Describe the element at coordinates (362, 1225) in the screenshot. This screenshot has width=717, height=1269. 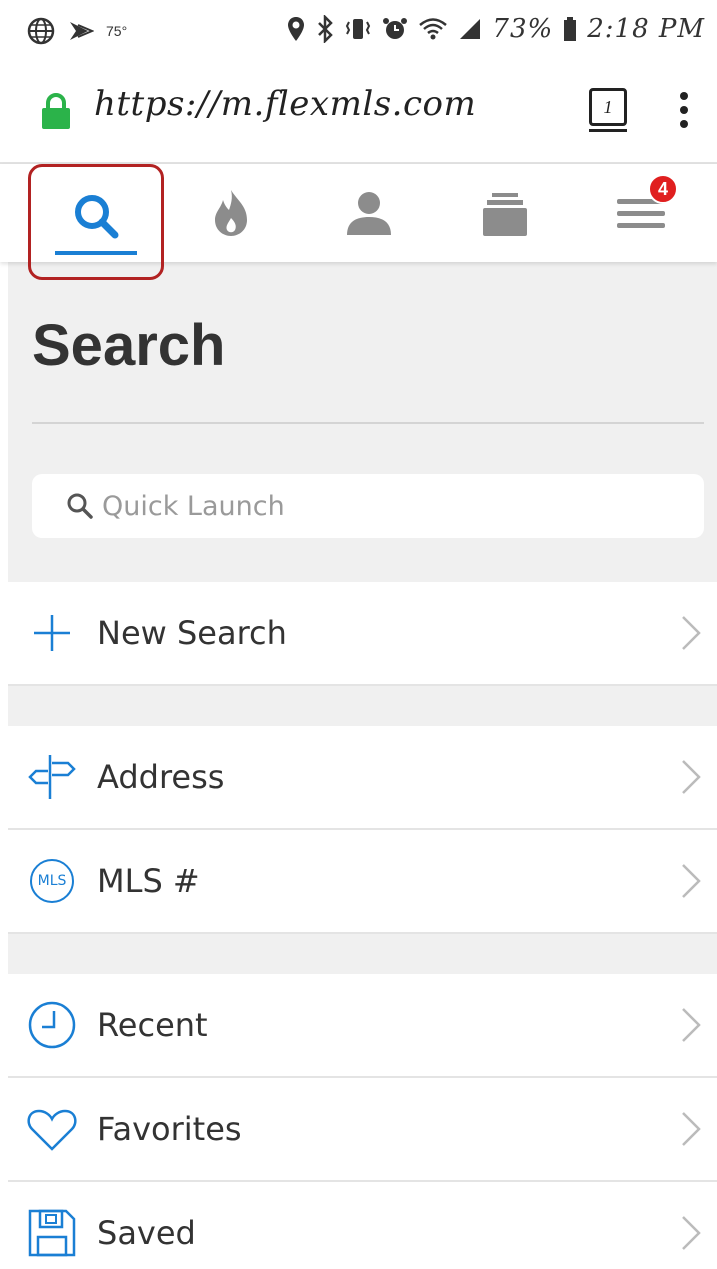
I see `list-item-saved: Saved` at that location.